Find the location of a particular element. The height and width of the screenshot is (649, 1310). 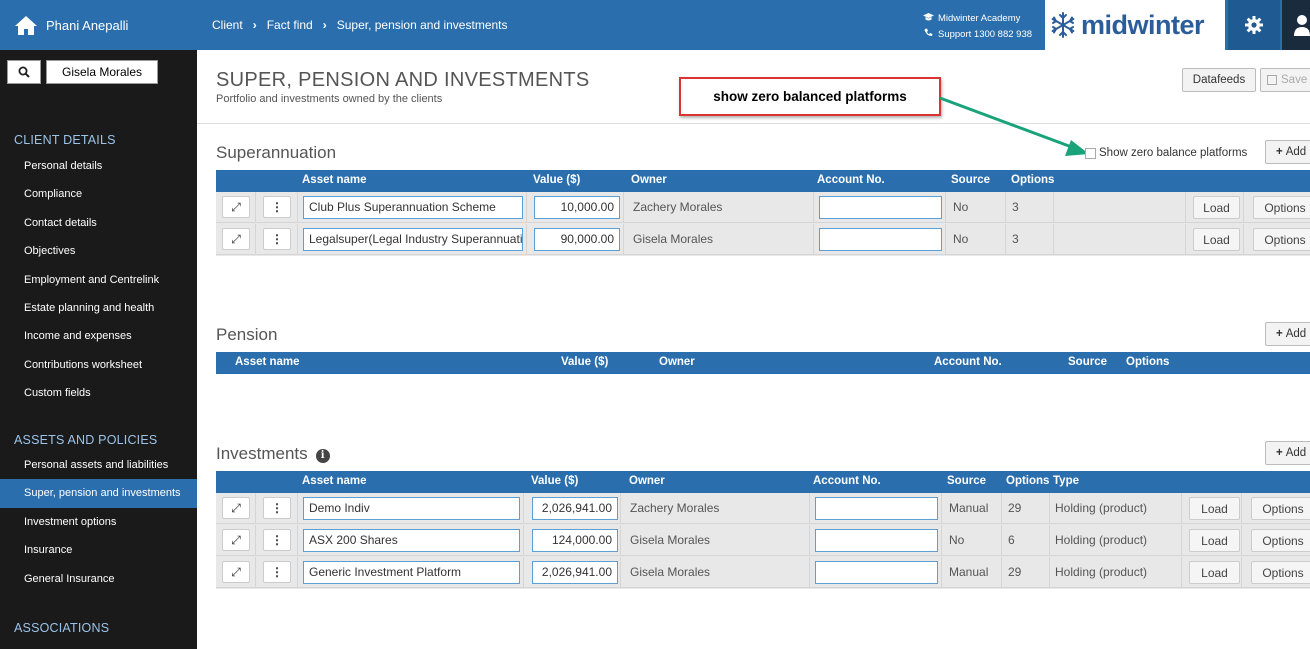

sidebar-item-compliance: Compliance is located at coordinates (98, 194).